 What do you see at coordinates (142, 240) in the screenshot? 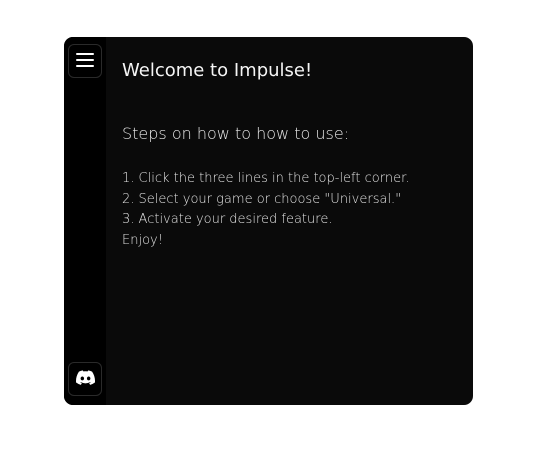
I see `closing-text: Enjoy!` at bounding box center [142, 240].